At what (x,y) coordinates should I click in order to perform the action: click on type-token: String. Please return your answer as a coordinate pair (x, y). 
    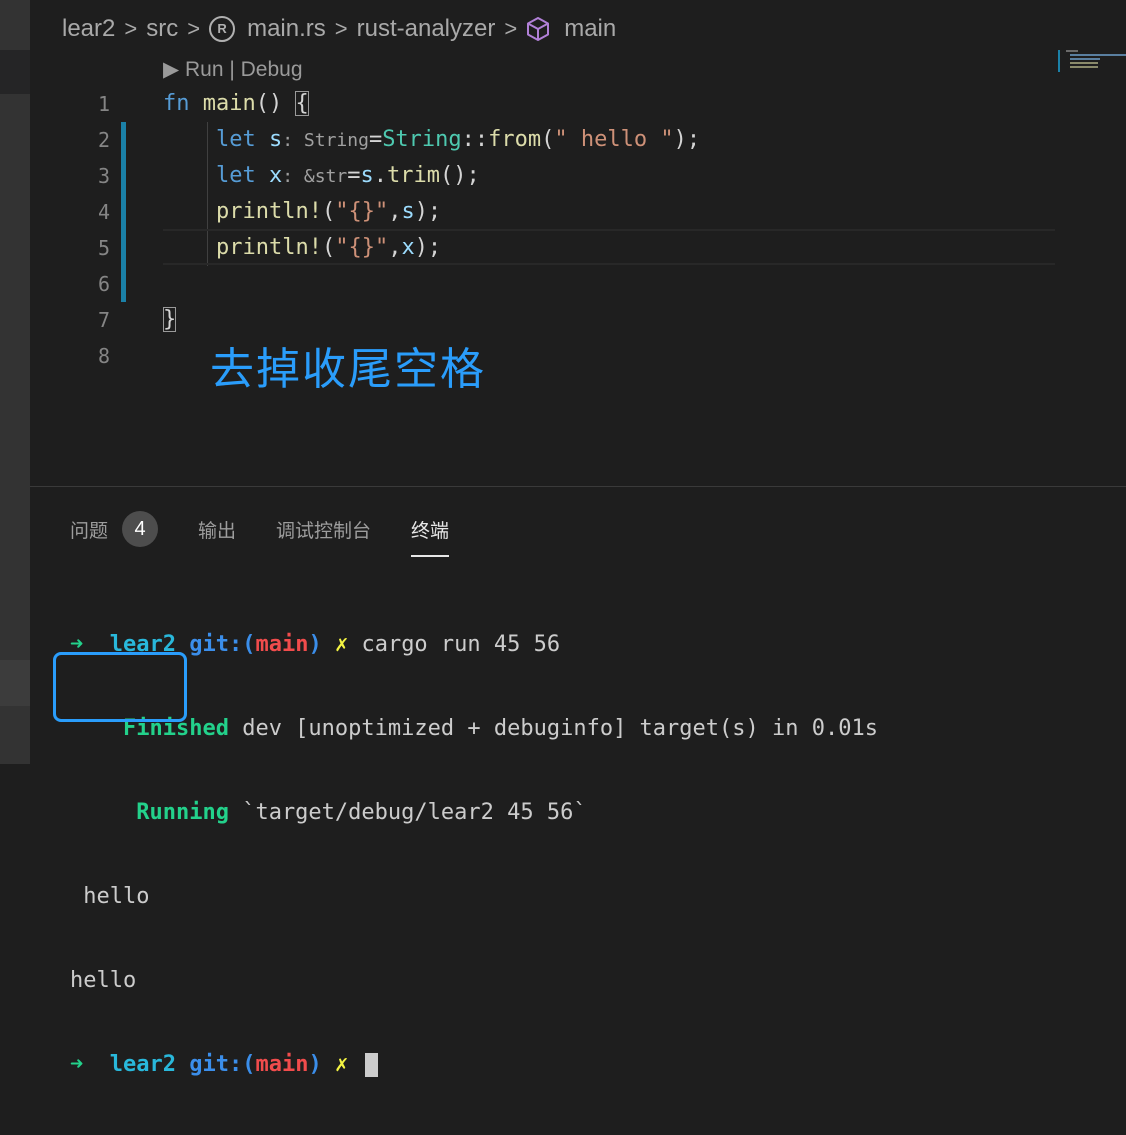
    Looking at the image, I should click on (422, 139).